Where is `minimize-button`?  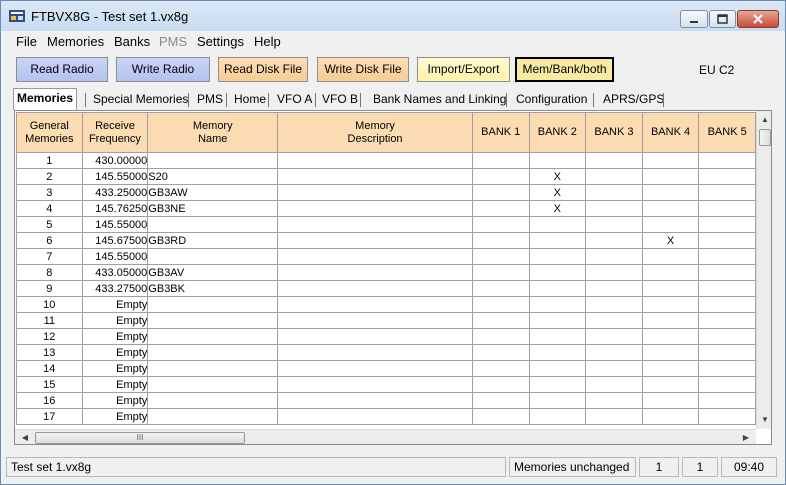
minimize-button is located at coordinates (694, 19).